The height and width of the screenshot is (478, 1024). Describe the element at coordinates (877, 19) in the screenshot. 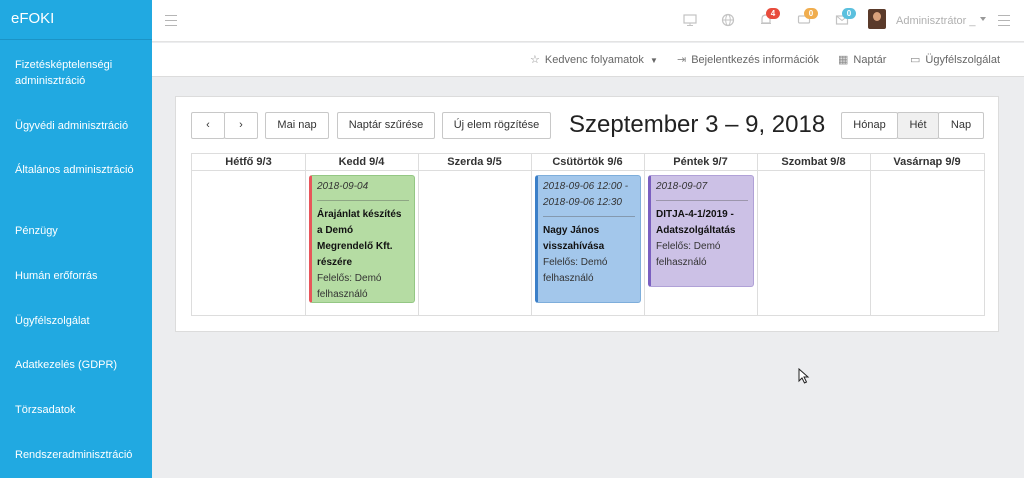

I see `avatar` at that location.